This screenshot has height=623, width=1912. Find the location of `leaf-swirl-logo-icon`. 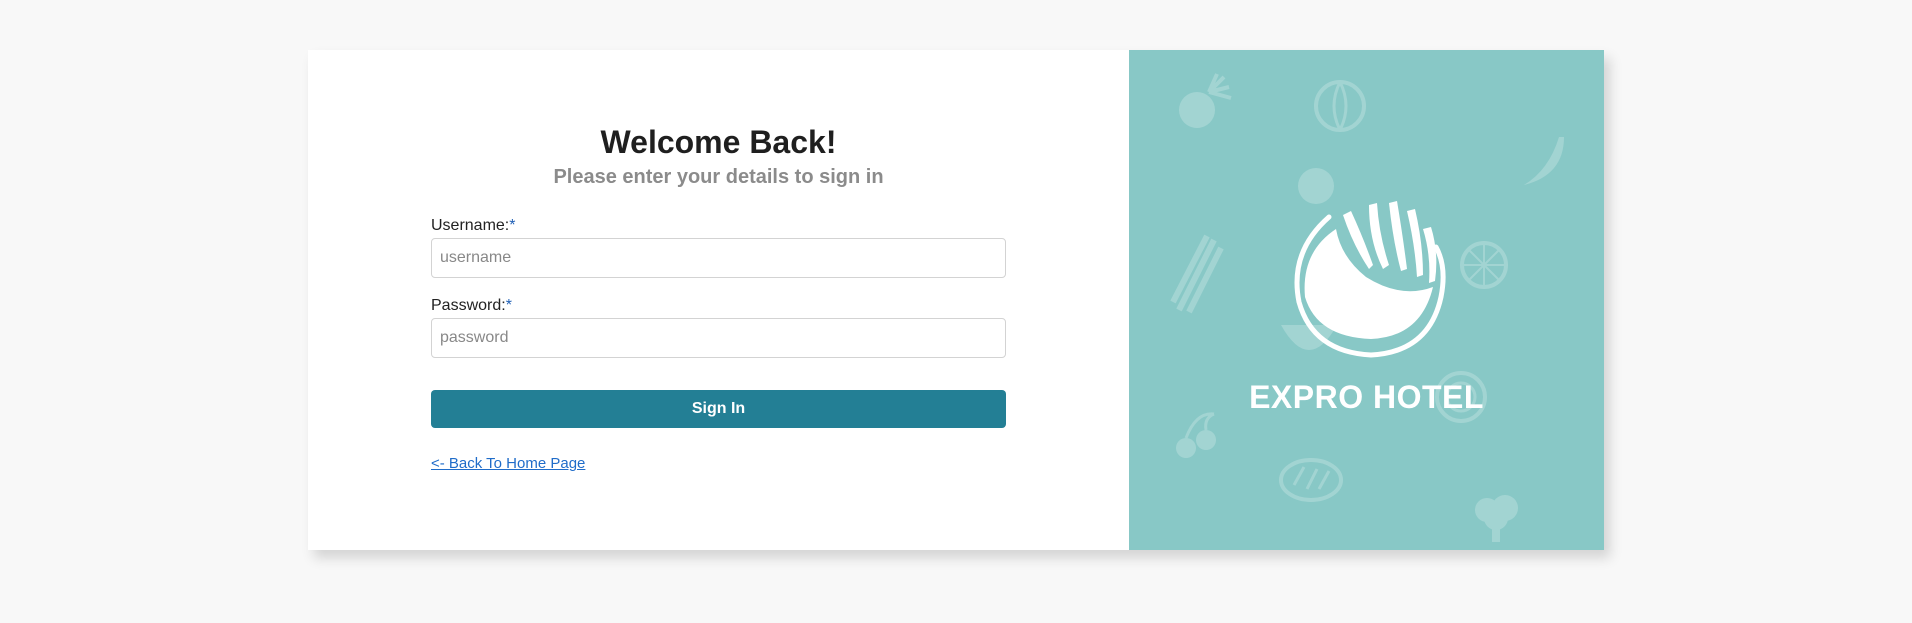

leaf-swirl-logo-icon is located at coordinates (1370, 279).